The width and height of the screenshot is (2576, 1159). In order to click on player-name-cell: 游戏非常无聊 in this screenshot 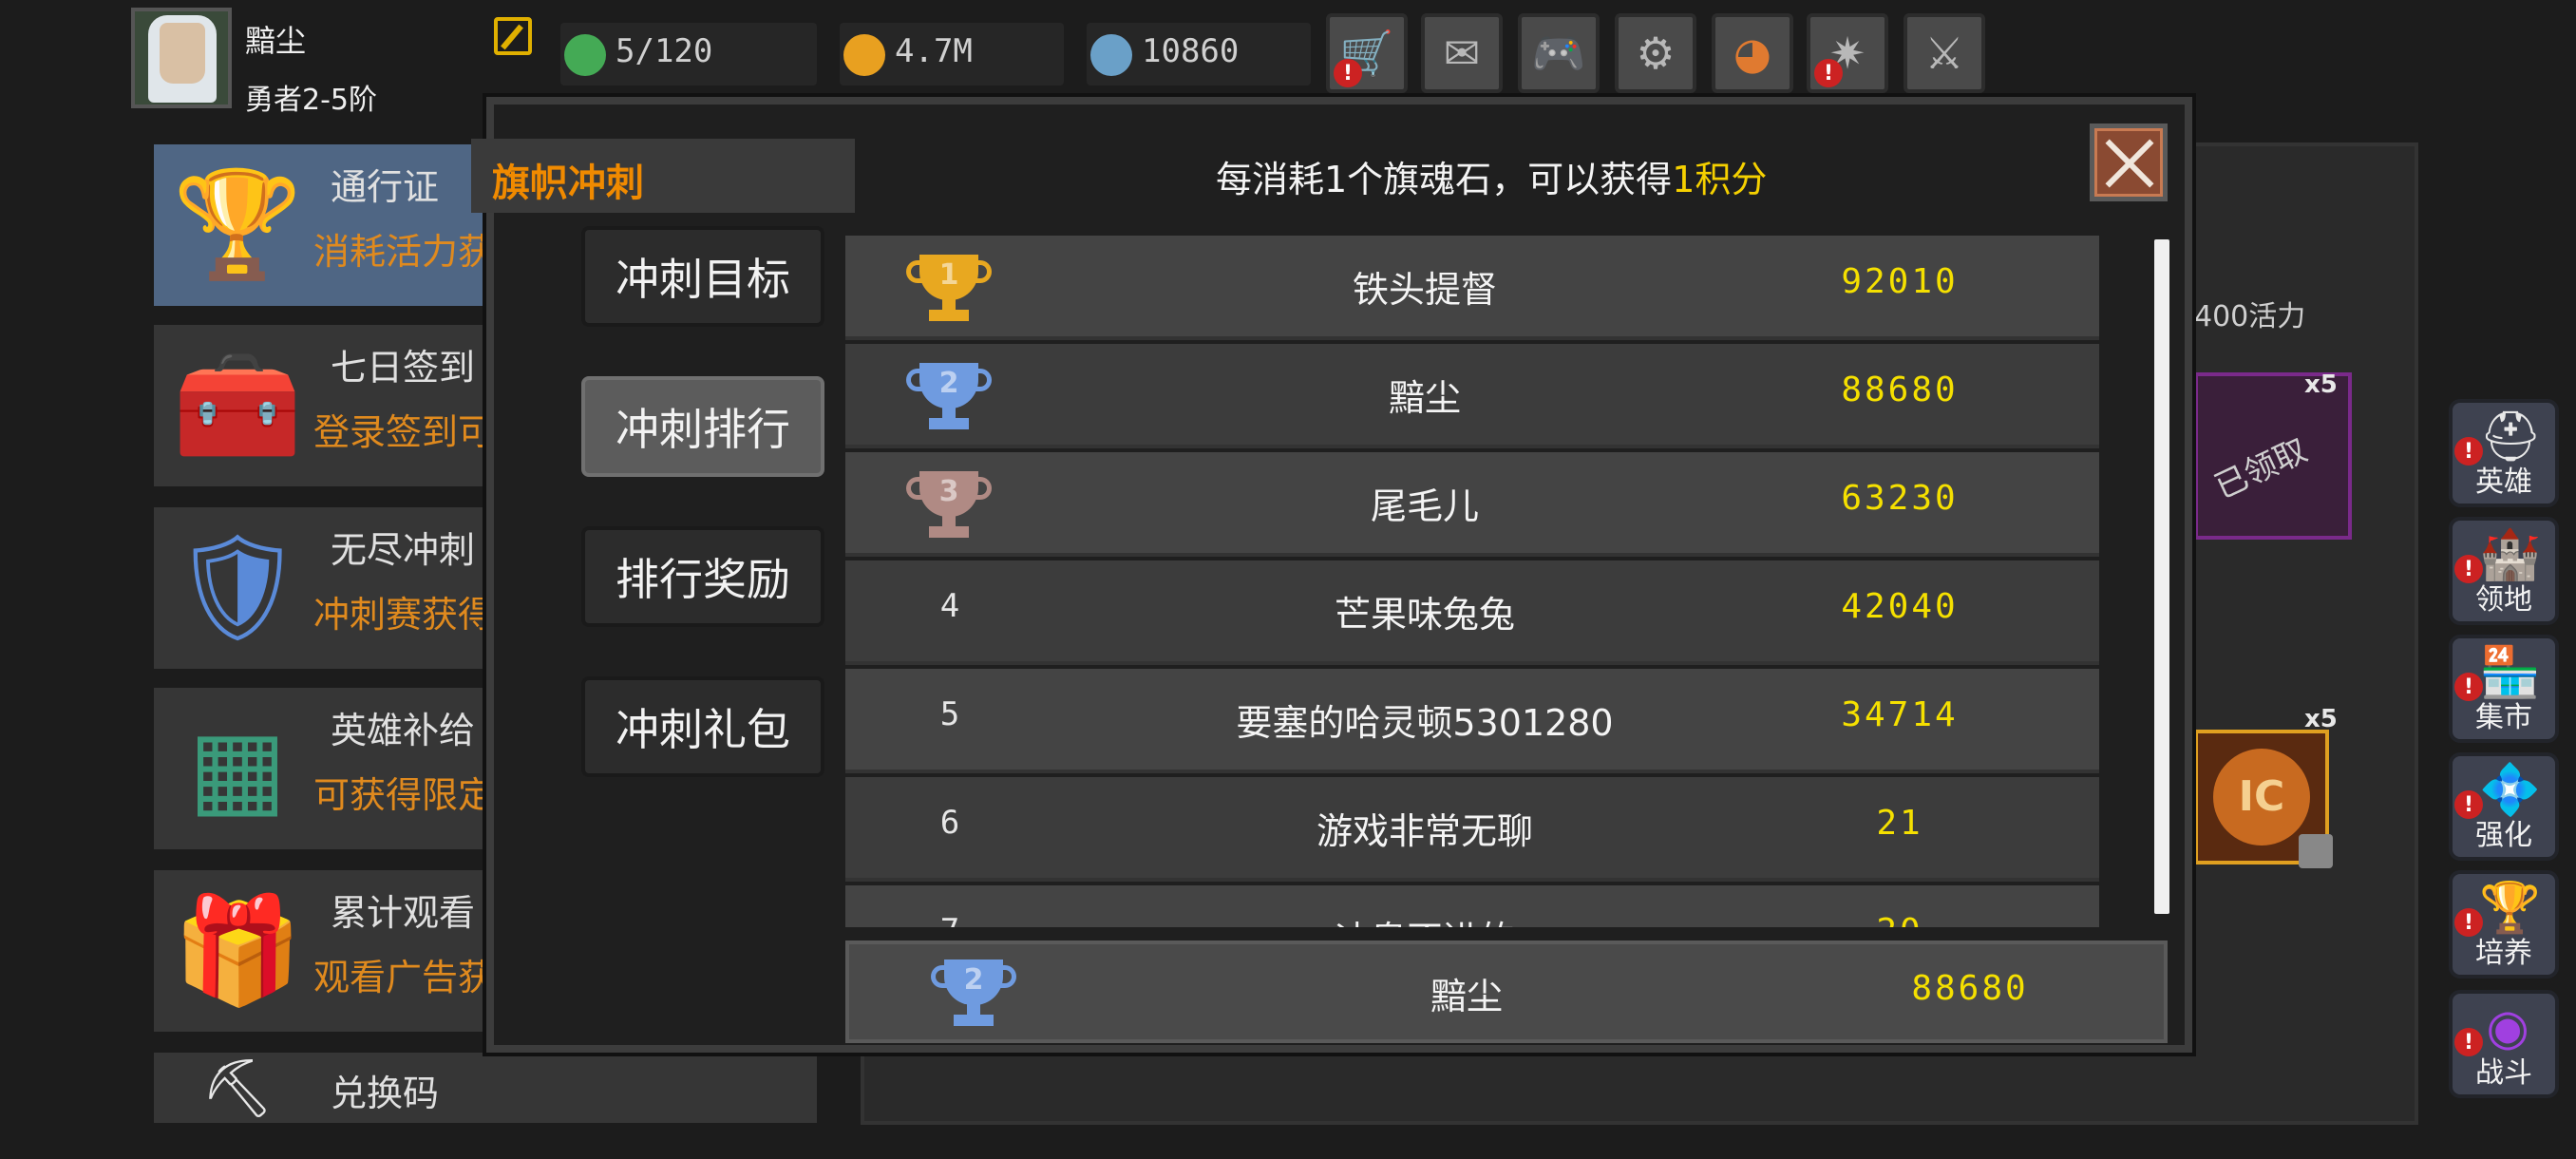, I will do `click(1424, 831)`.